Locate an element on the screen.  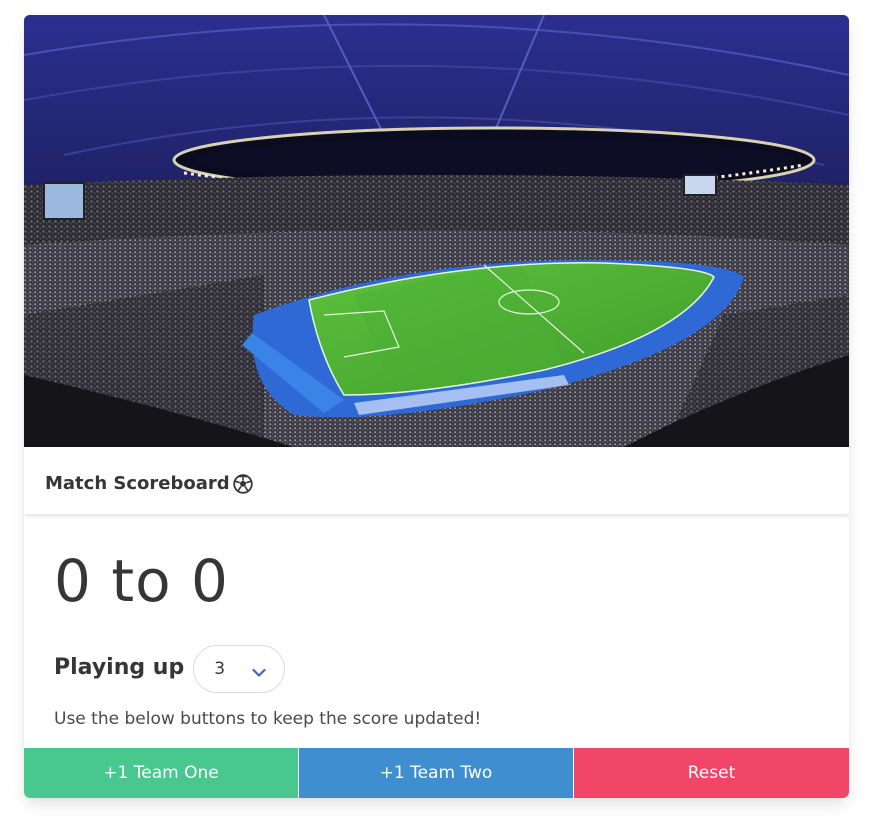
scoreboard-title: Match Scoreboard is located at coordinates (137, 483).